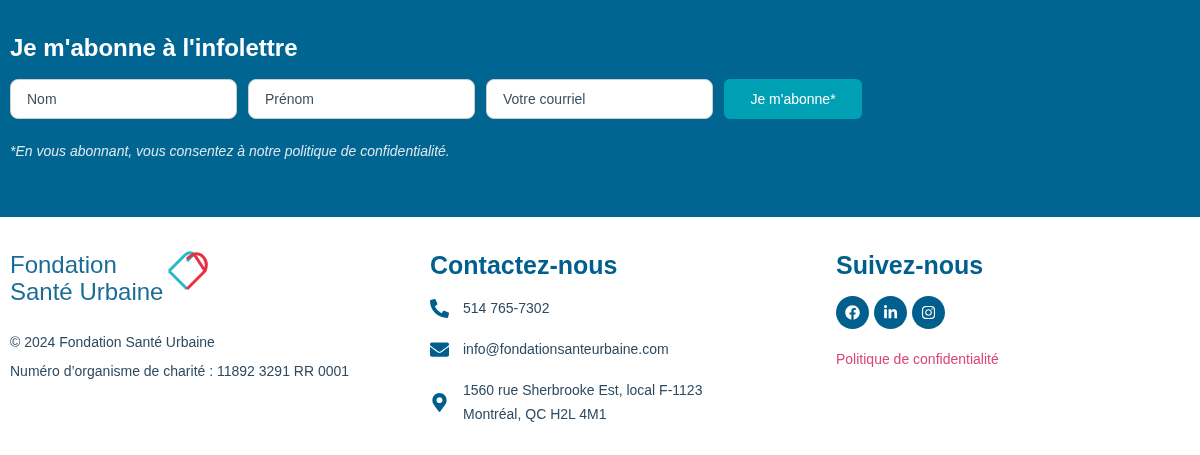 This screenshot has width=1200, height=455. What do you see at coordinates (123, 99) in the screenshot?
I see `input-field: Nom` at bounding box center [123, 99].